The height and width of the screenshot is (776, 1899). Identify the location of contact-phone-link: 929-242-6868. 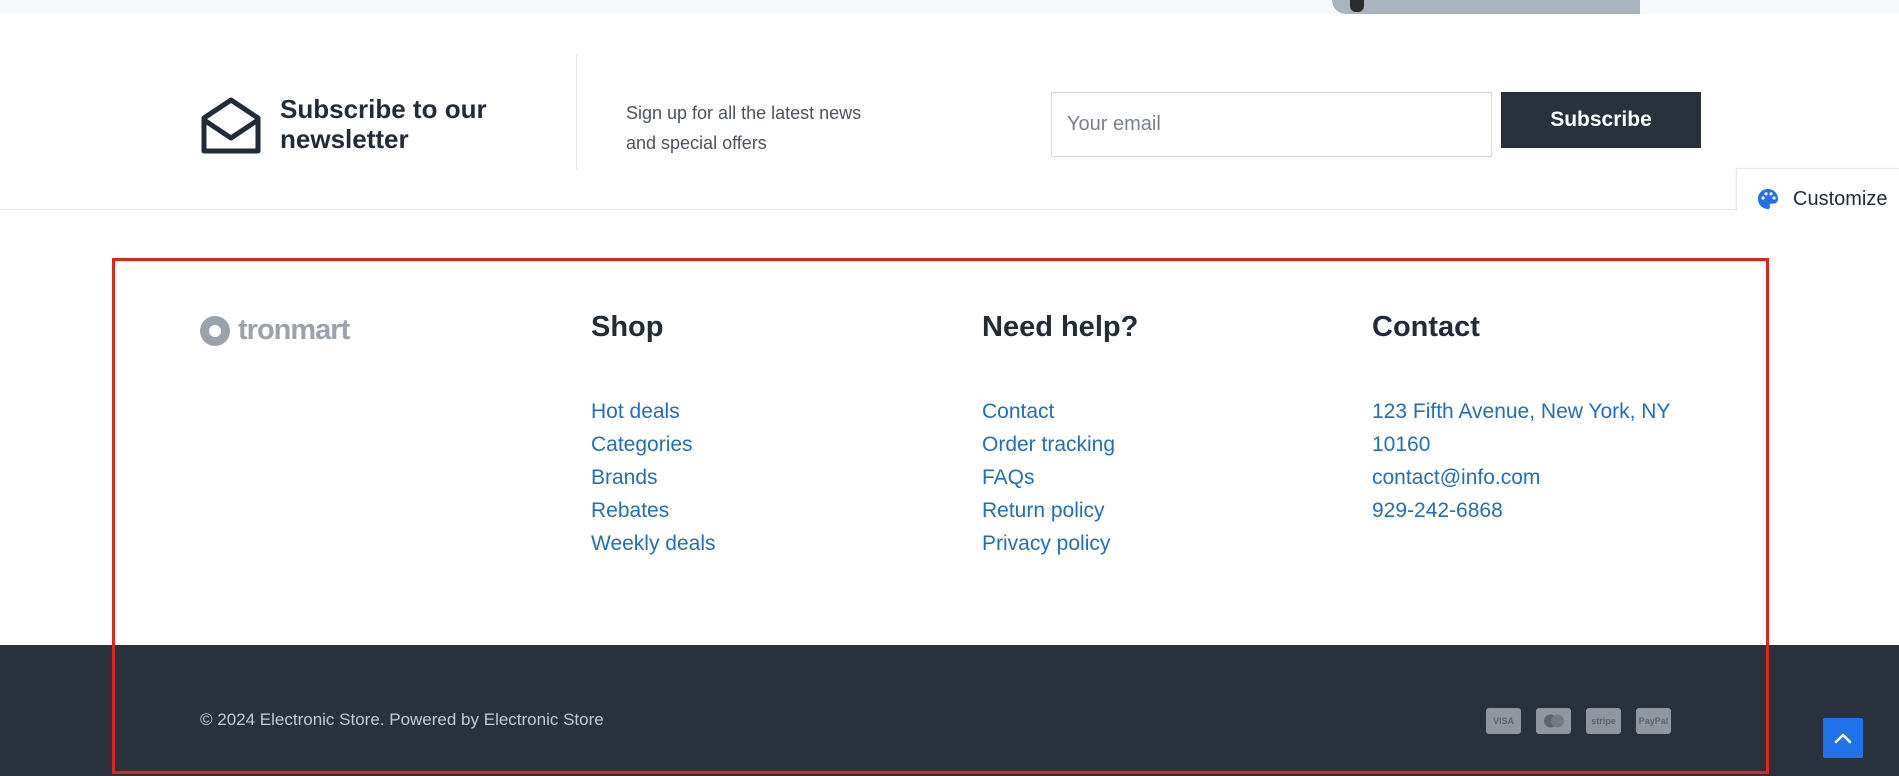
(1437, 510).